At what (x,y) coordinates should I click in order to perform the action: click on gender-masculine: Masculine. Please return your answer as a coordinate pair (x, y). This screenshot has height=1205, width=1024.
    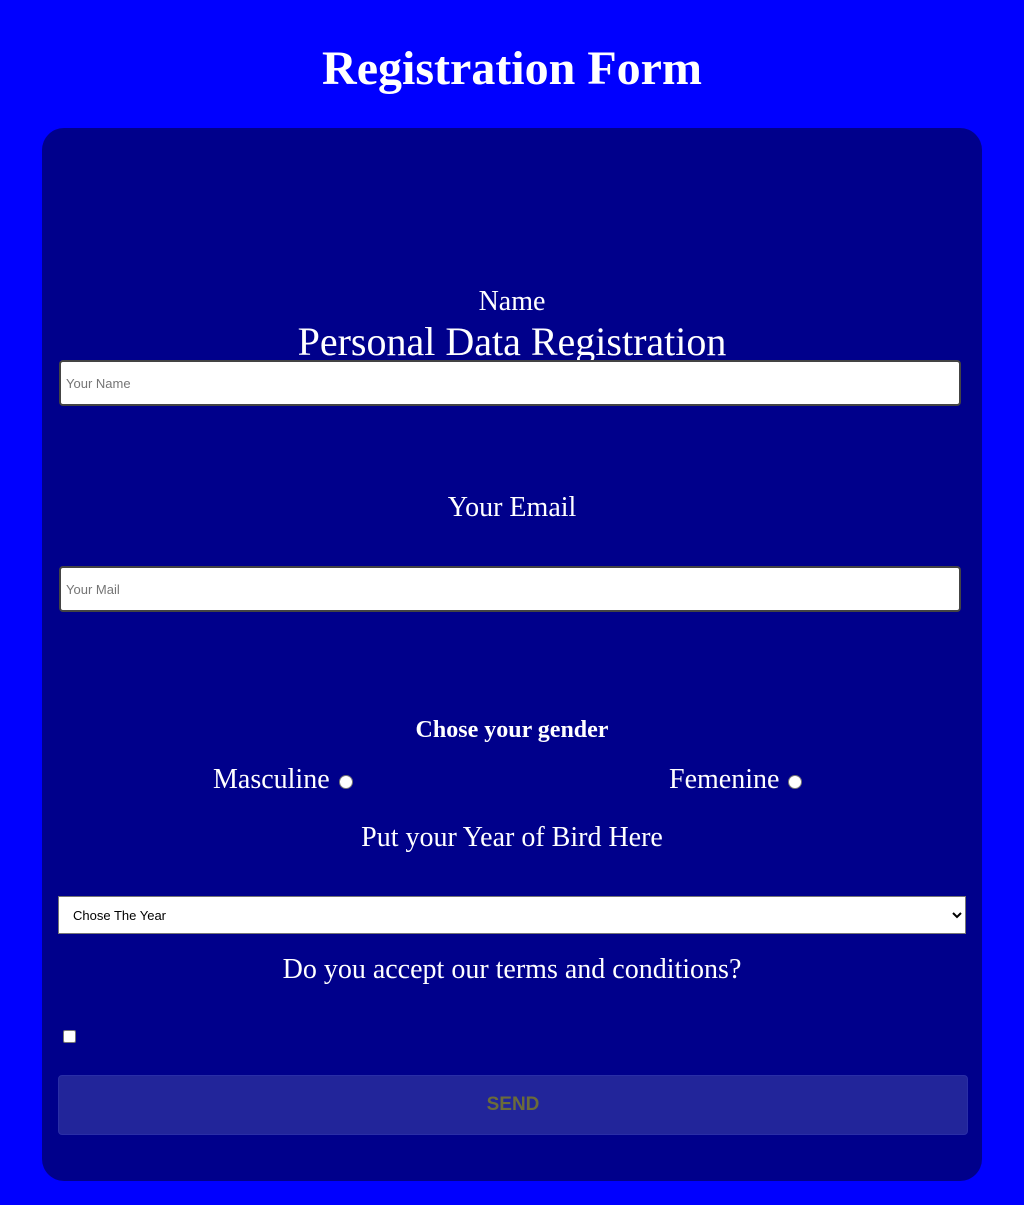
    Looking at the image, I should click on (283, 780).